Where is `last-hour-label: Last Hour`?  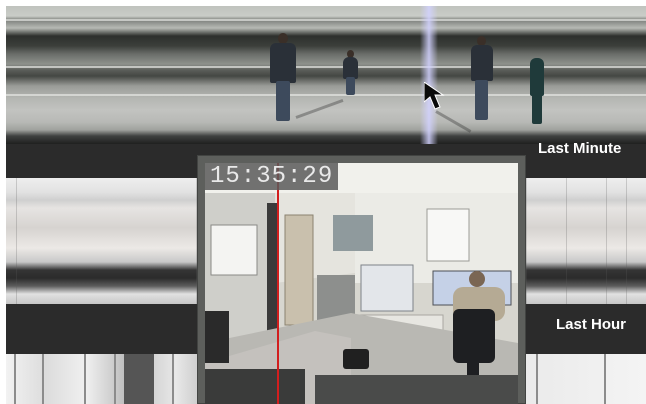 last-hour-label: Last Hour is located at coordinates (591, 324).